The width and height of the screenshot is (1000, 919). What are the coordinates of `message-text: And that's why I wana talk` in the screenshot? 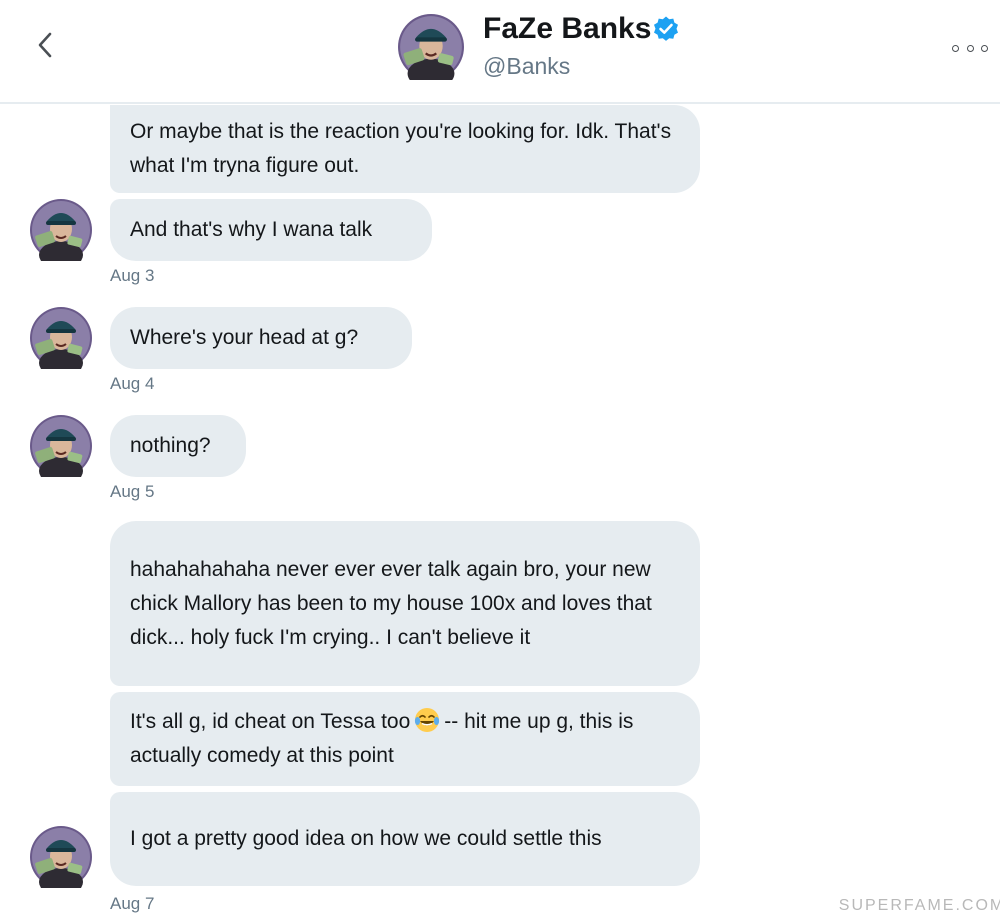 It's located at (251, 229).